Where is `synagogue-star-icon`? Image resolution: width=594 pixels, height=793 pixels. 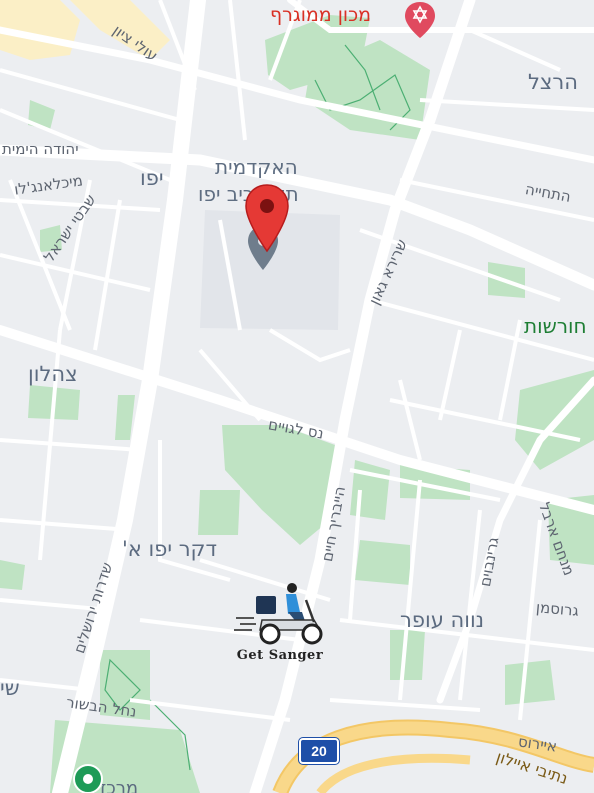
synagogue-star-icon is located at coordinates (420, 20).